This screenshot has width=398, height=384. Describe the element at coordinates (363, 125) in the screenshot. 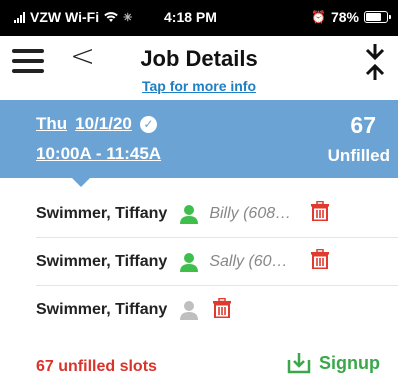

I see `unfilled-count: 67` at that location.